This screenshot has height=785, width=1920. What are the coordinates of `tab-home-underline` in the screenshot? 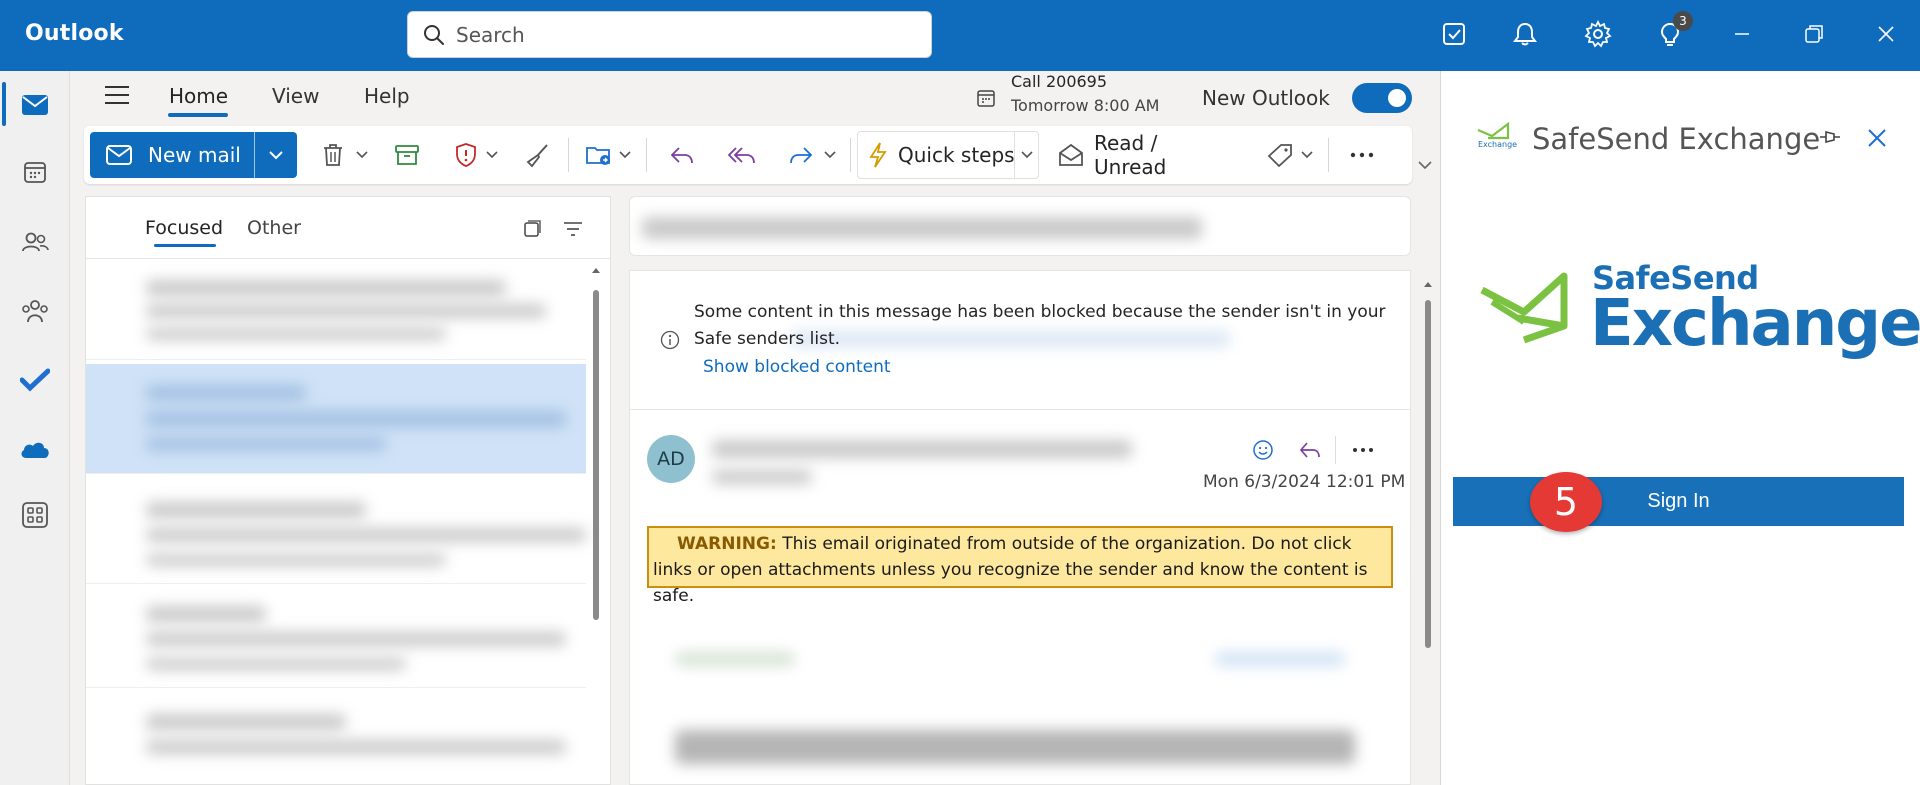 It's located at (198, 115).